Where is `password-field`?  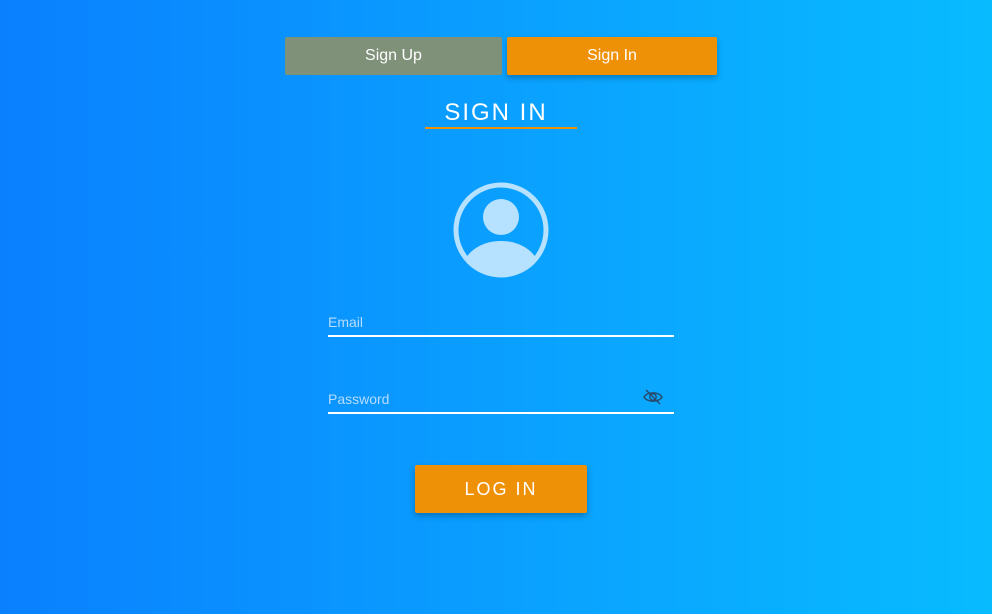
password-field is located at coordinates (501, 399).